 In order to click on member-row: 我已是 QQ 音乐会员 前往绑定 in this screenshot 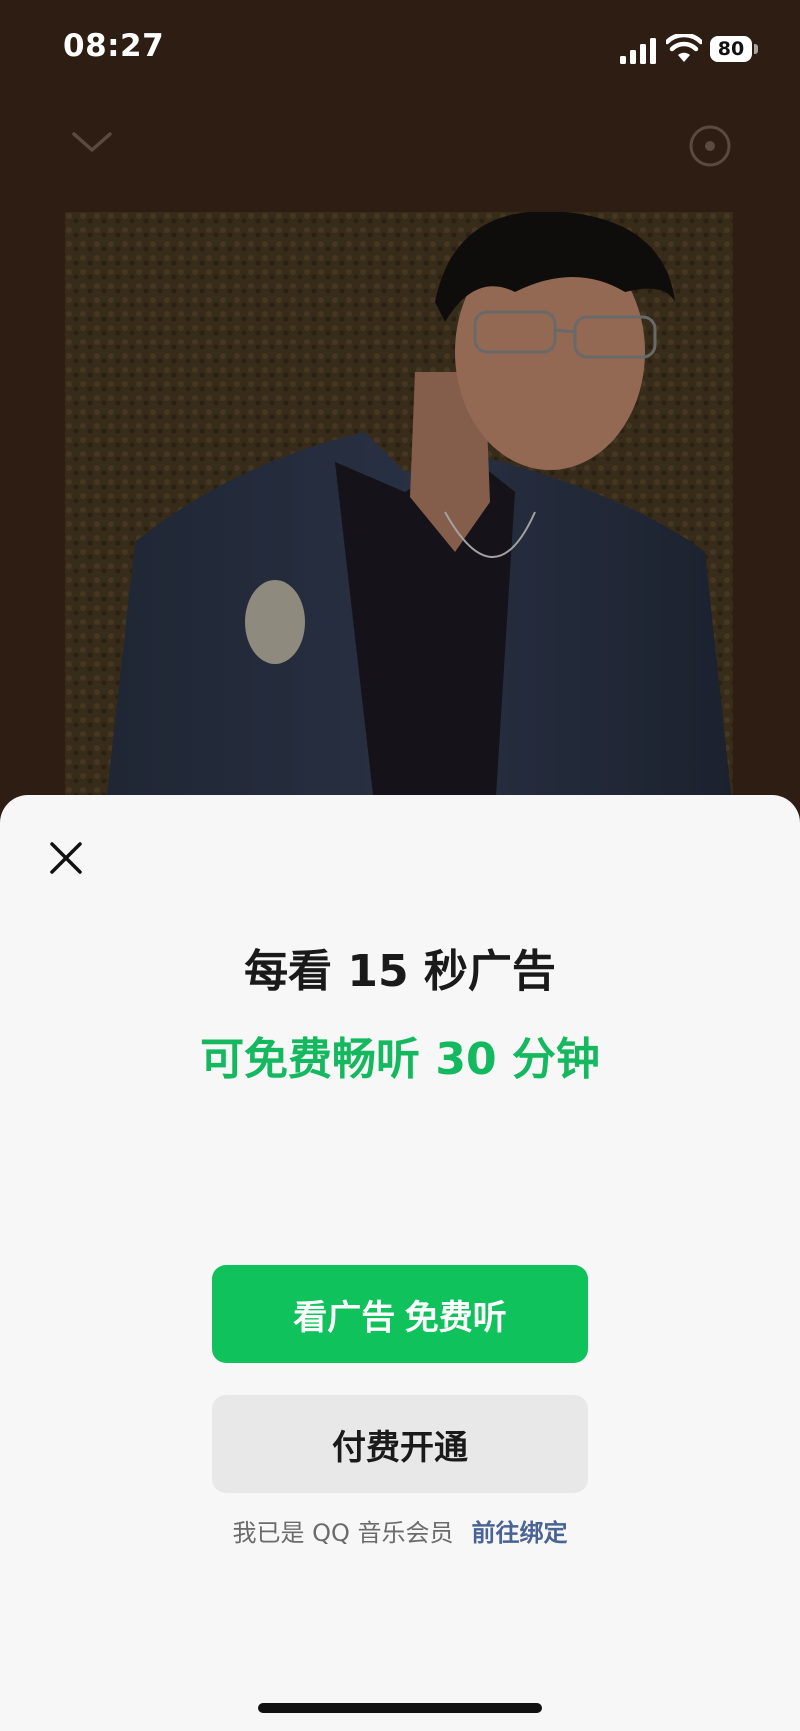, I will do `click(400, 1530)`.